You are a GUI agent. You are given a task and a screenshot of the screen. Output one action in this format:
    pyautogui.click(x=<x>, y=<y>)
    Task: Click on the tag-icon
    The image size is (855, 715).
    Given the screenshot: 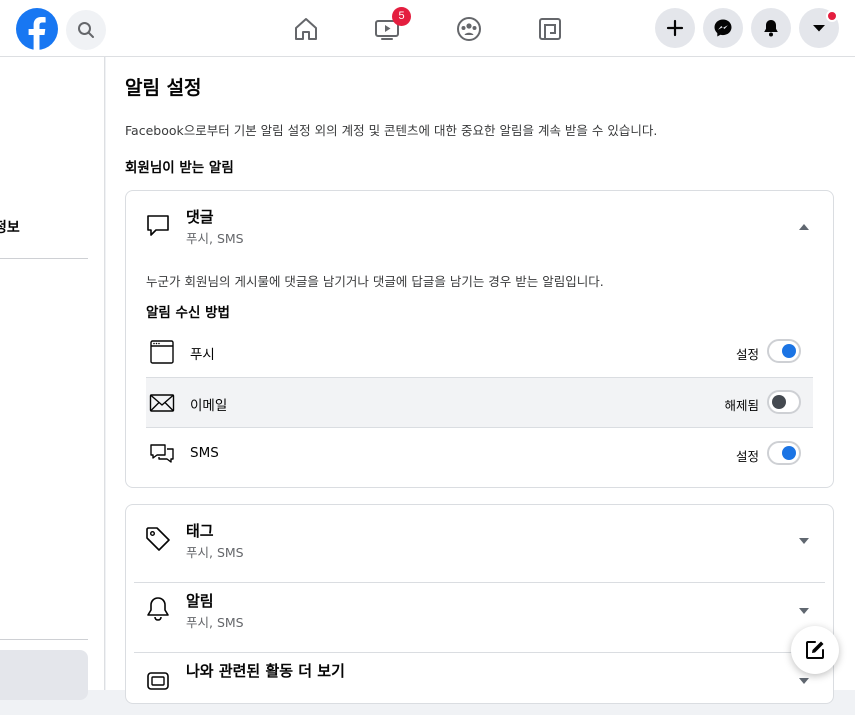 What is the action you would take?
    pyautogui.click(x=158, y=539)
    